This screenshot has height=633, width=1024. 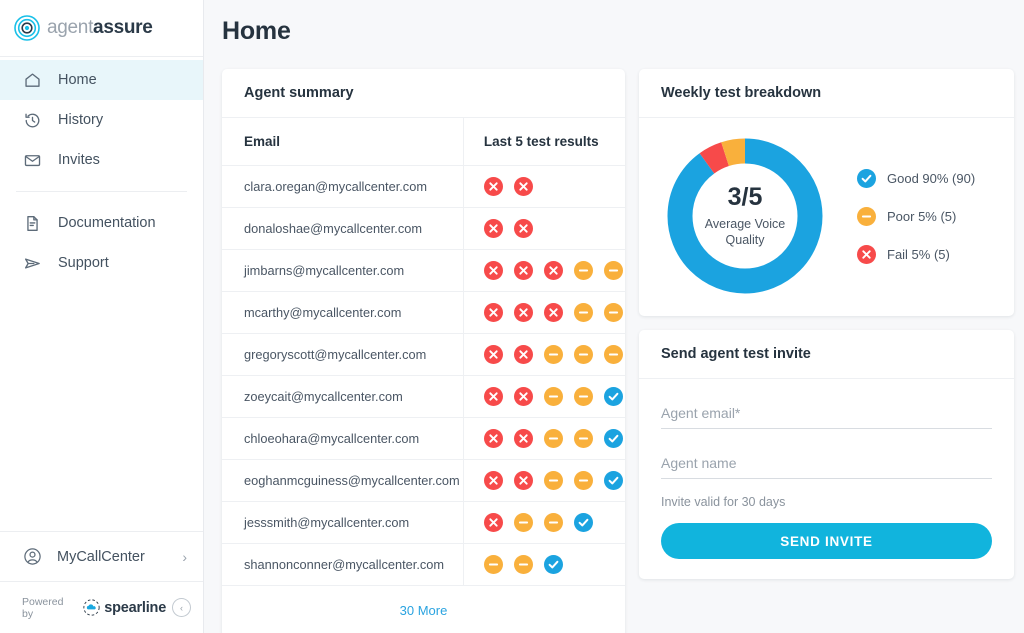 I want to click on table-row: eoghanmcguiness@mycallcenter.com, so click(x=423, y=480).